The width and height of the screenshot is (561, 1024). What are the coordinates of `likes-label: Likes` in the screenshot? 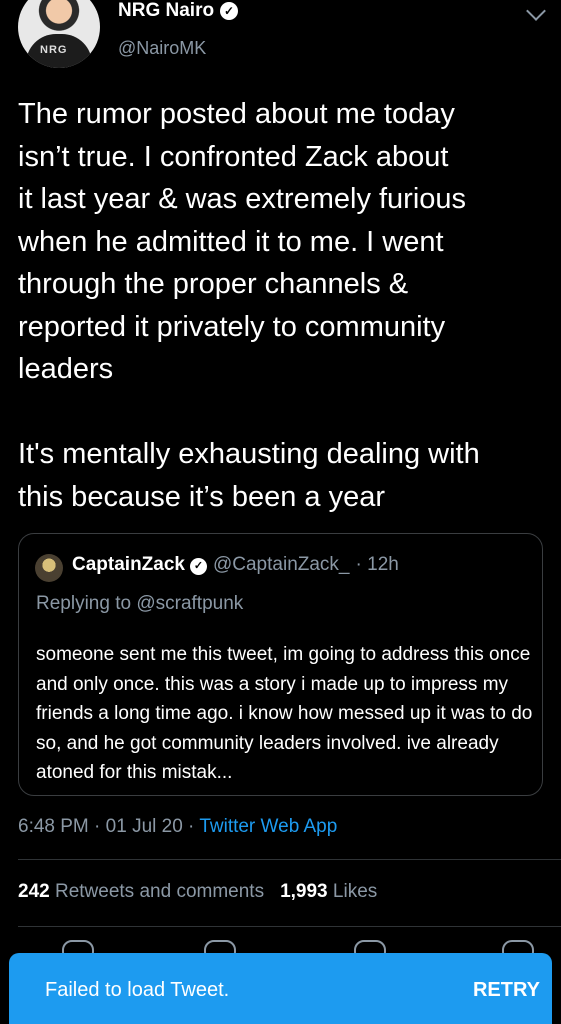 It's located at (355, 891).